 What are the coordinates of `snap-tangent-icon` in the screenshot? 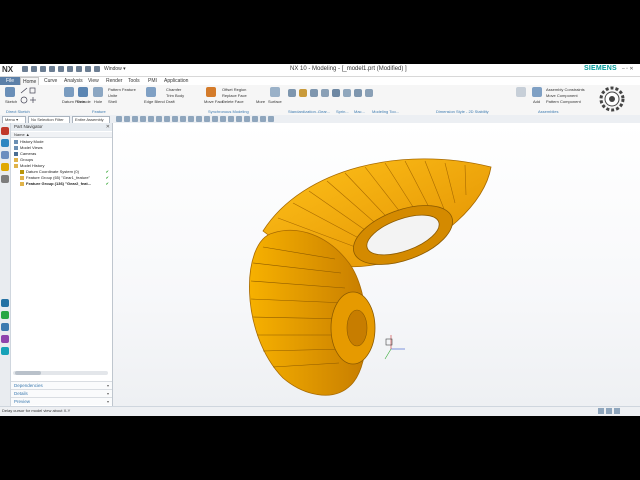 It's located at (247, 119).